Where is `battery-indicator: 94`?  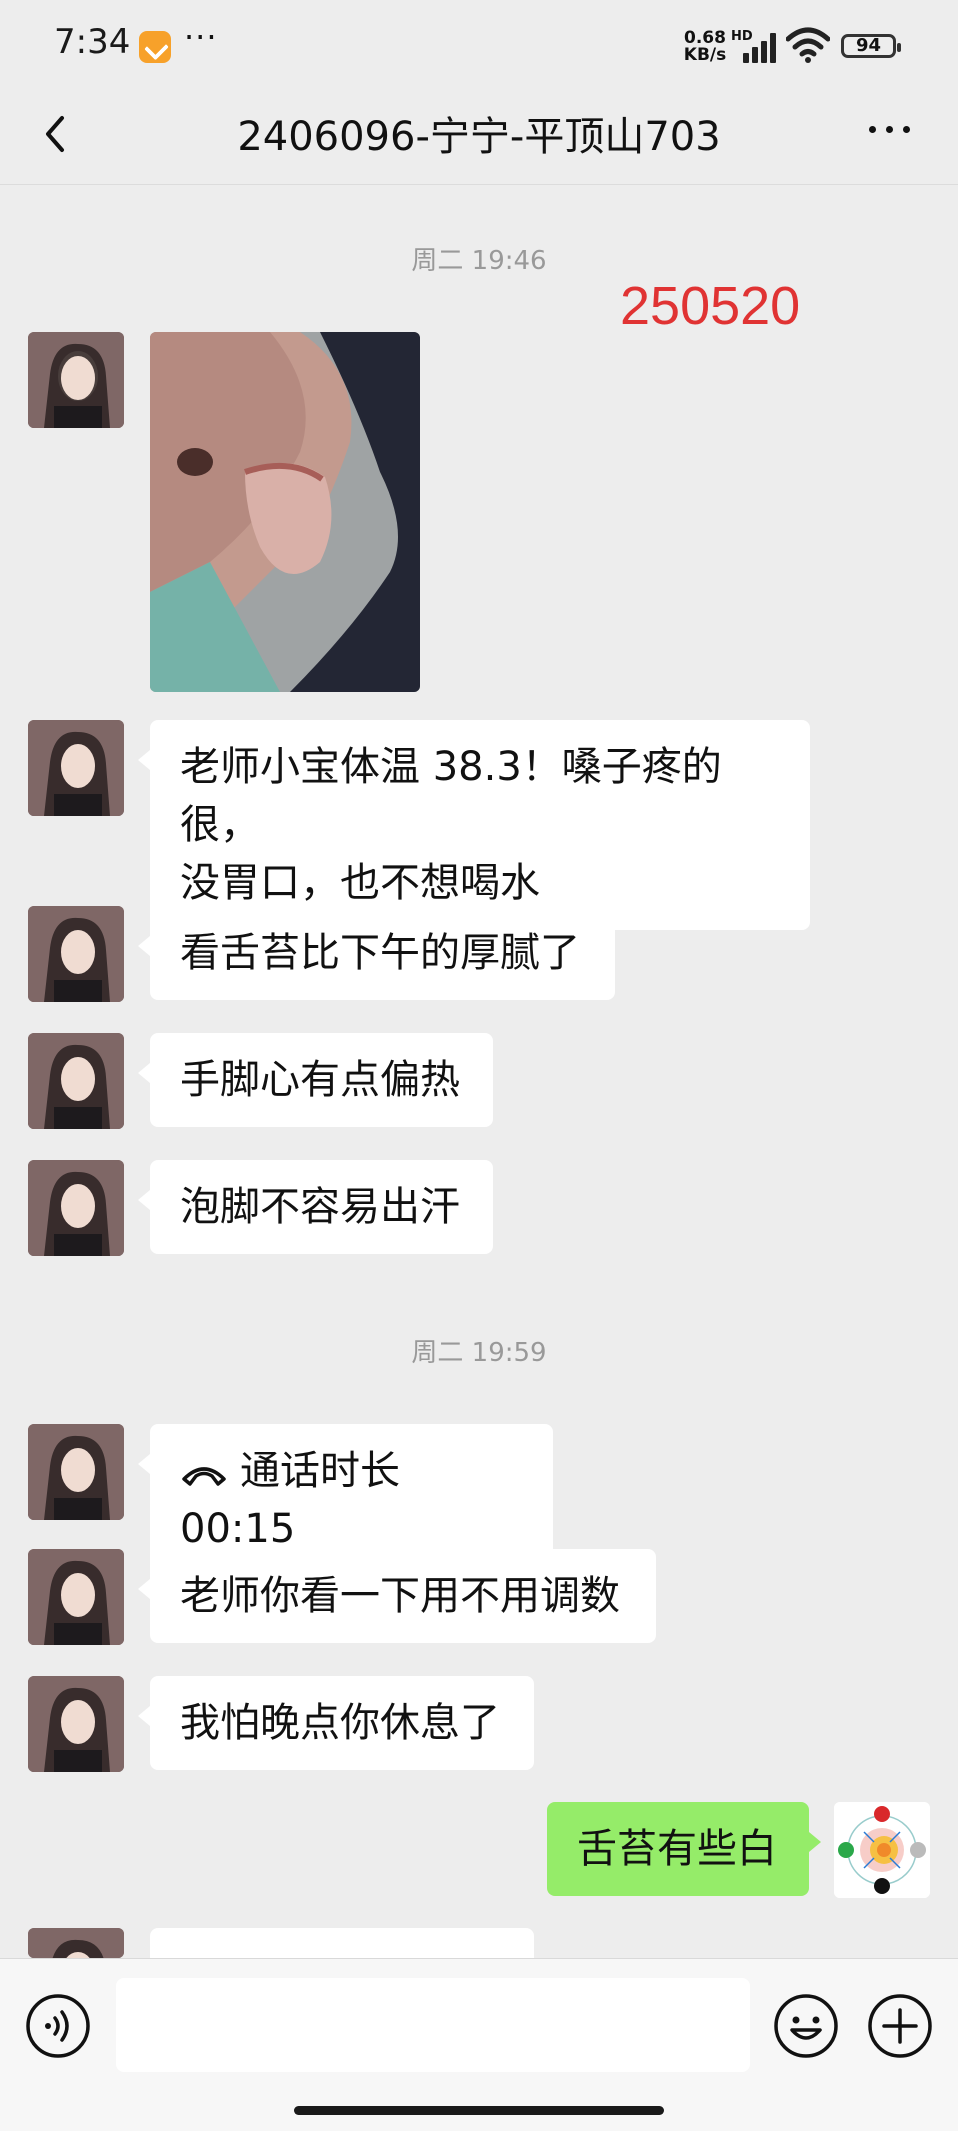 battery-indicator: 94 is located at coordinates (871, 46).